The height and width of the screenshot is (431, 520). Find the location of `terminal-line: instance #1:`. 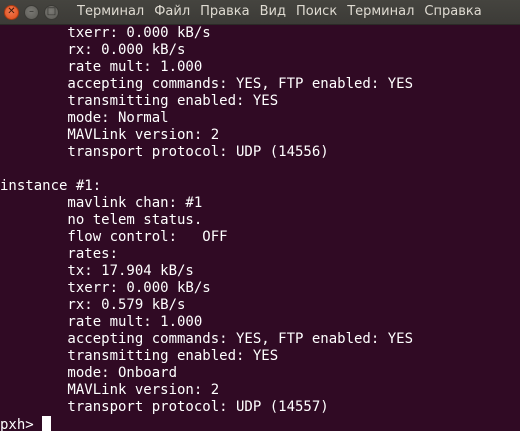

terminal-line: instance #1: is located at coordinates (51, 186).